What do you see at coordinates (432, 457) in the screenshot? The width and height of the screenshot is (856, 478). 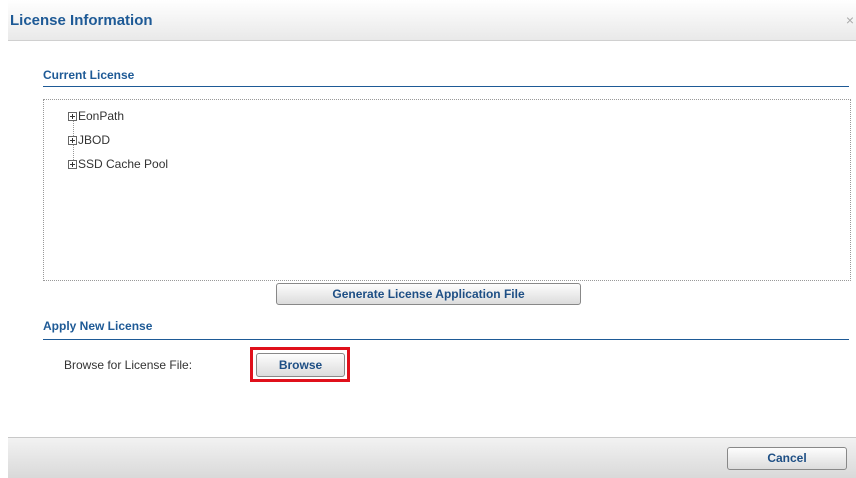 I see `dialog-footer: Cancel` at bounding box center [432, 457].